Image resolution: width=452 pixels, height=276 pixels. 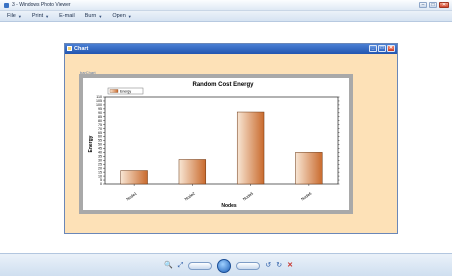 I want to click on slideshow-play-button, so click(x=224, y=265).